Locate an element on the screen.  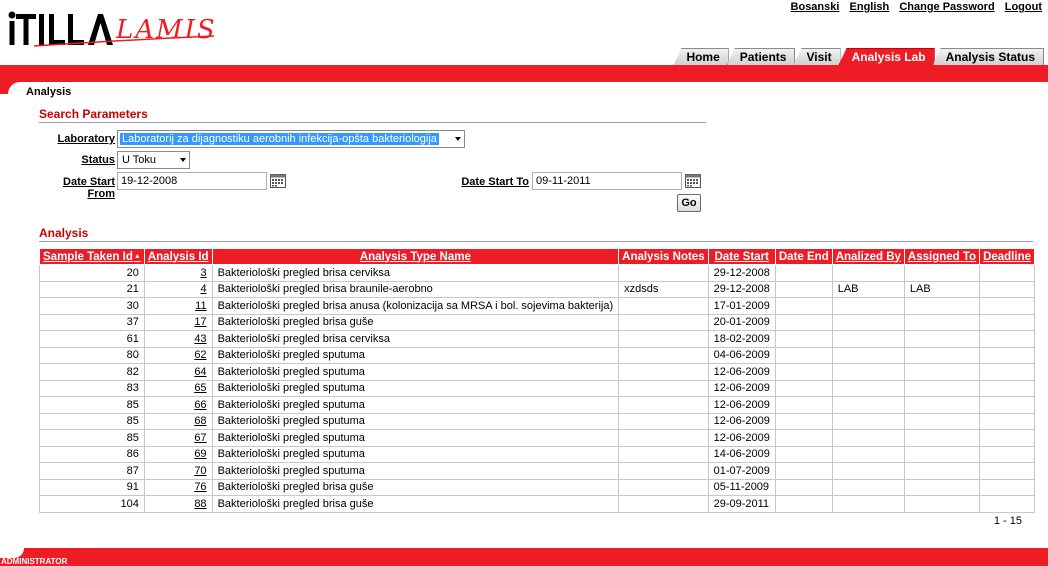
cell-analysis-id: 69 is located at coordinates (178, 454).